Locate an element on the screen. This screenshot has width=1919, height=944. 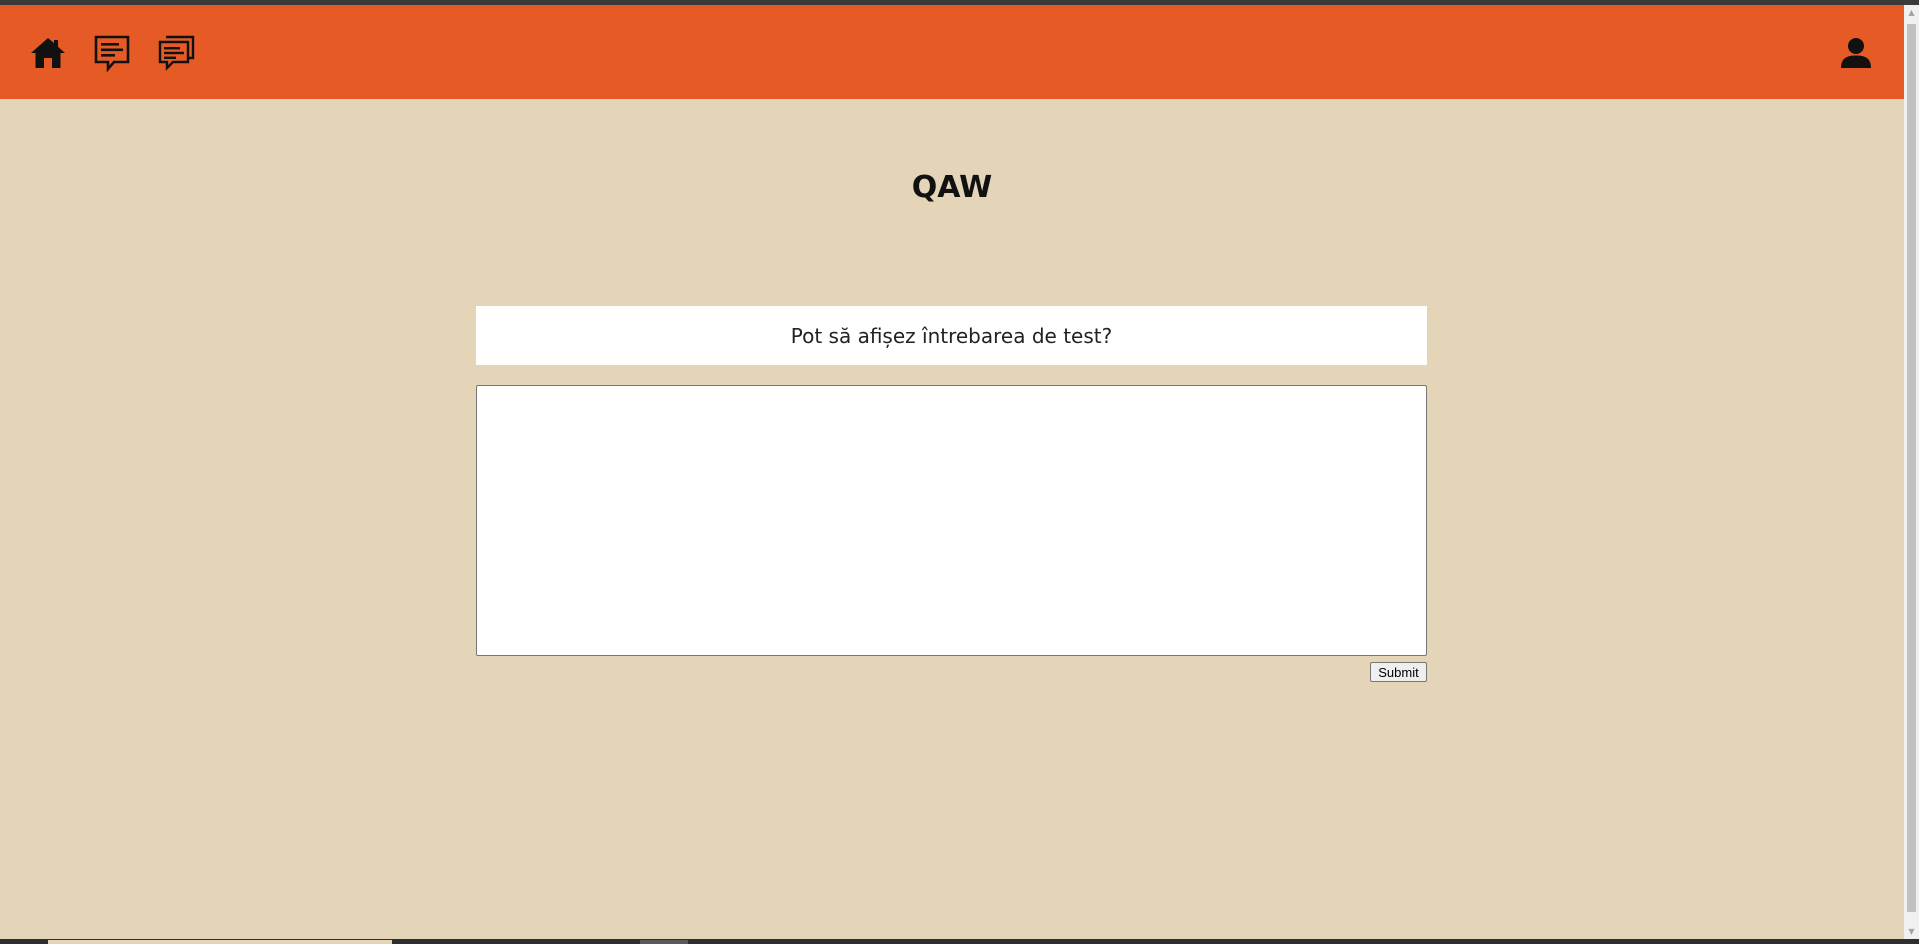
question-text: Pot să afișez întrebarea de test? is located at coordinates (951, 335).